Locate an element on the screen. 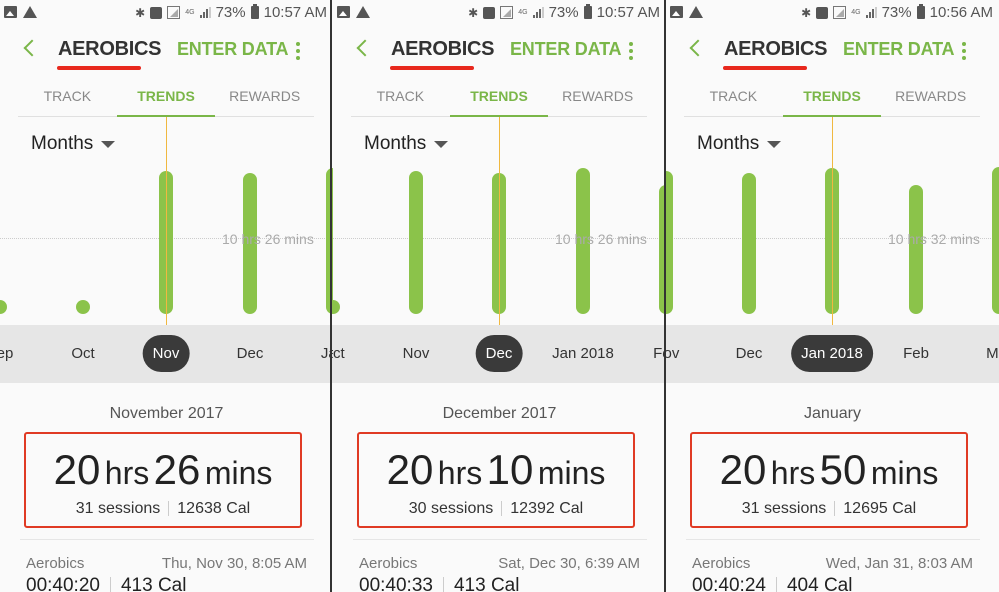 The image size is (999, 592). record-date: Wed, Jan 31, 8:03 AM is located at coordinates (899, 563).